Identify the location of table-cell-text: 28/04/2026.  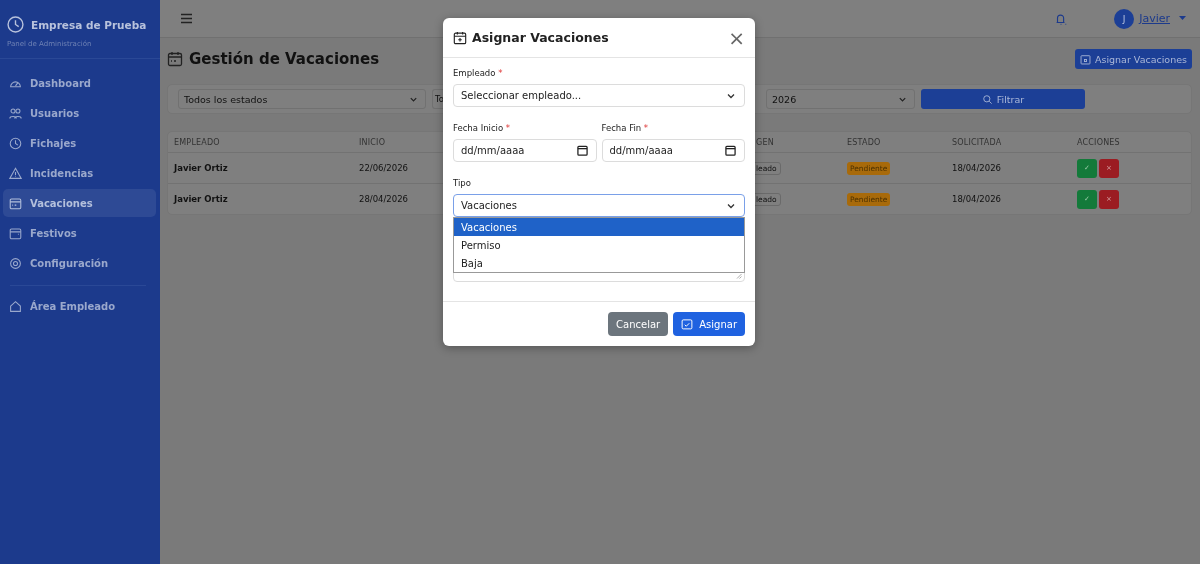
(384, 199).